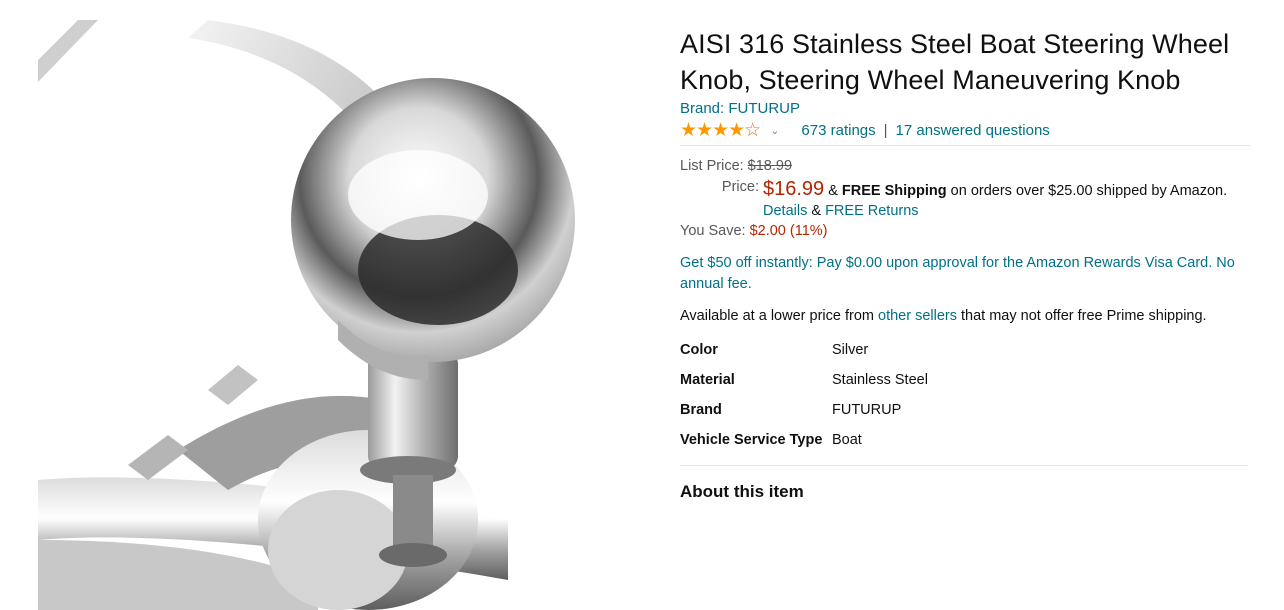 The height and width of the screenshot is (610, 1284). What do you see at coordinates (804, 380) in the screenshot?
I see `spec-row: Material Stainless Steel` at bounding box center [804, 380].